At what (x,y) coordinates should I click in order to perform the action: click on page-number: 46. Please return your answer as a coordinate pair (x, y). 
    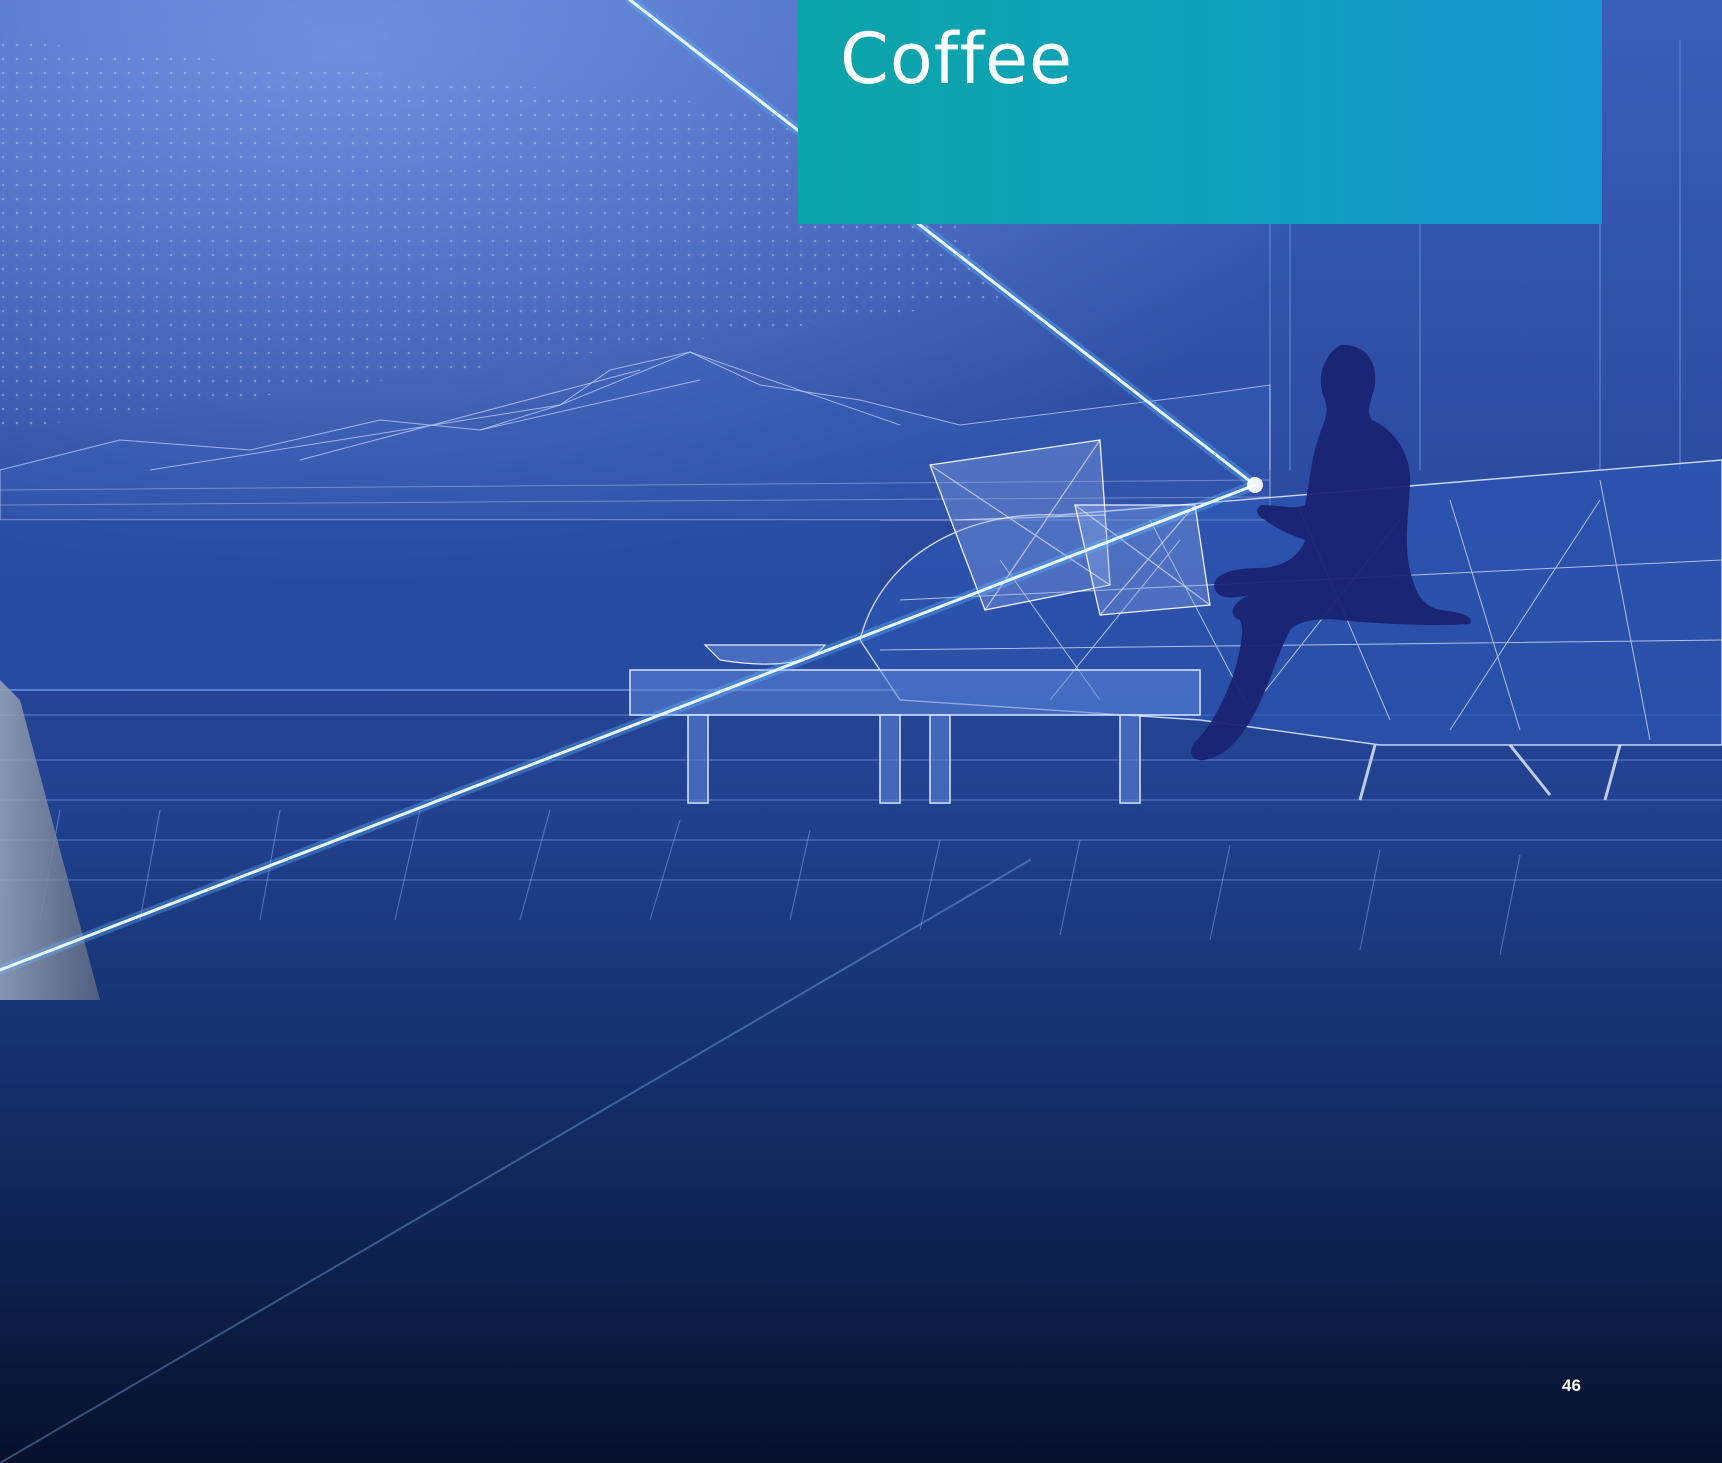
    Looking at the image, I should click on (1571, 1385).